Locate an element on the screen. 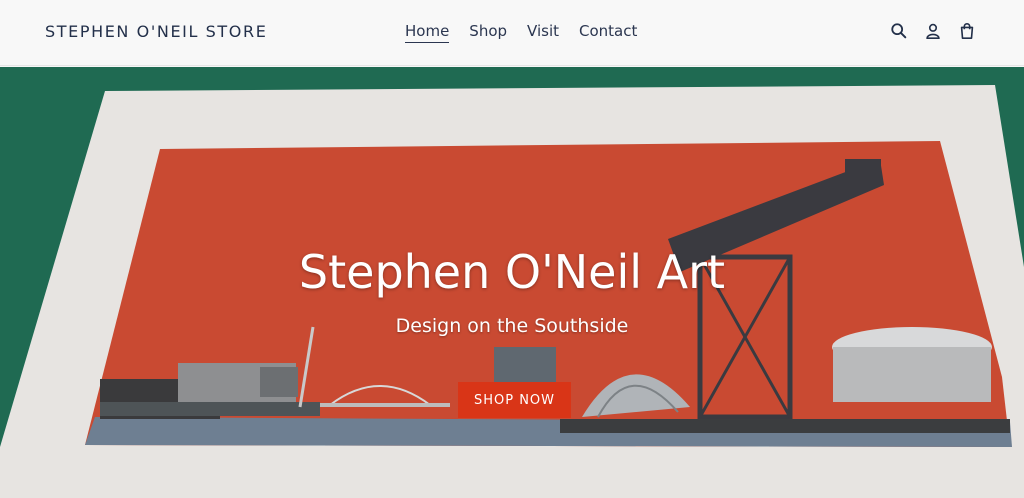 The height and width of the screenshot is (498, 1024). nav-shop: Shop is located at coordinates (488, 32).